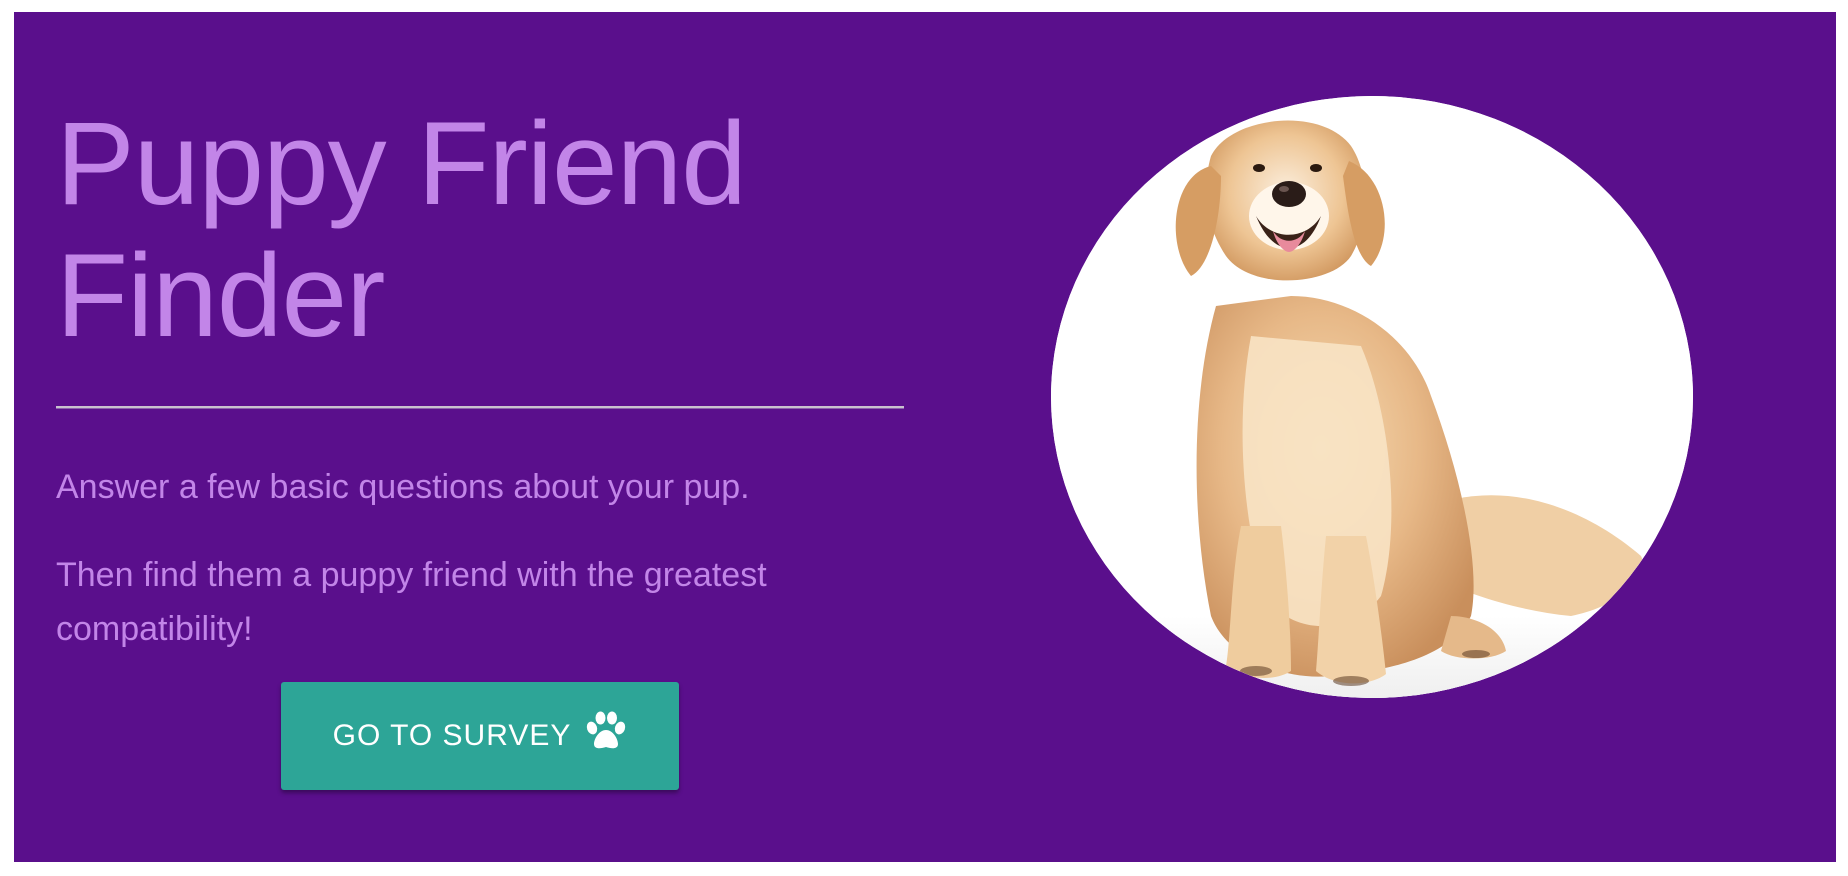 Image resolution: width=1848 pixels, height=876 pixels. Describe the element at coordinates (480, 407) in the screenshot. I see `title-divider` at that location.